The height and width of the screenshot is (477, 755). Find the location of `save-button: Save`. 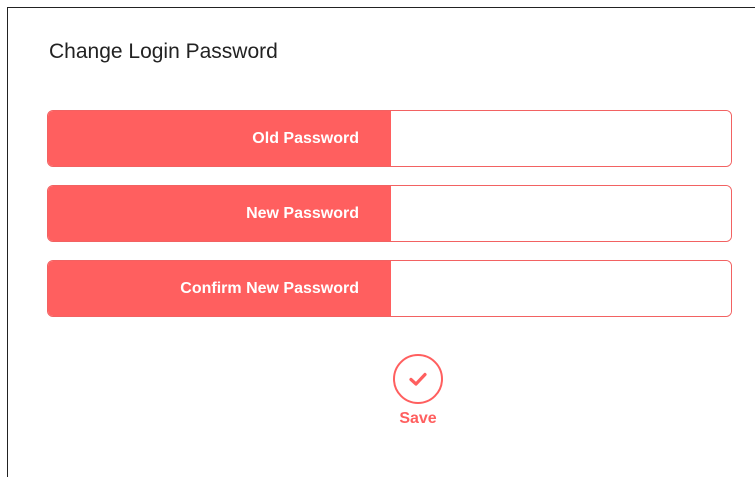

save-button: Save is located at coordinates (418, 391).